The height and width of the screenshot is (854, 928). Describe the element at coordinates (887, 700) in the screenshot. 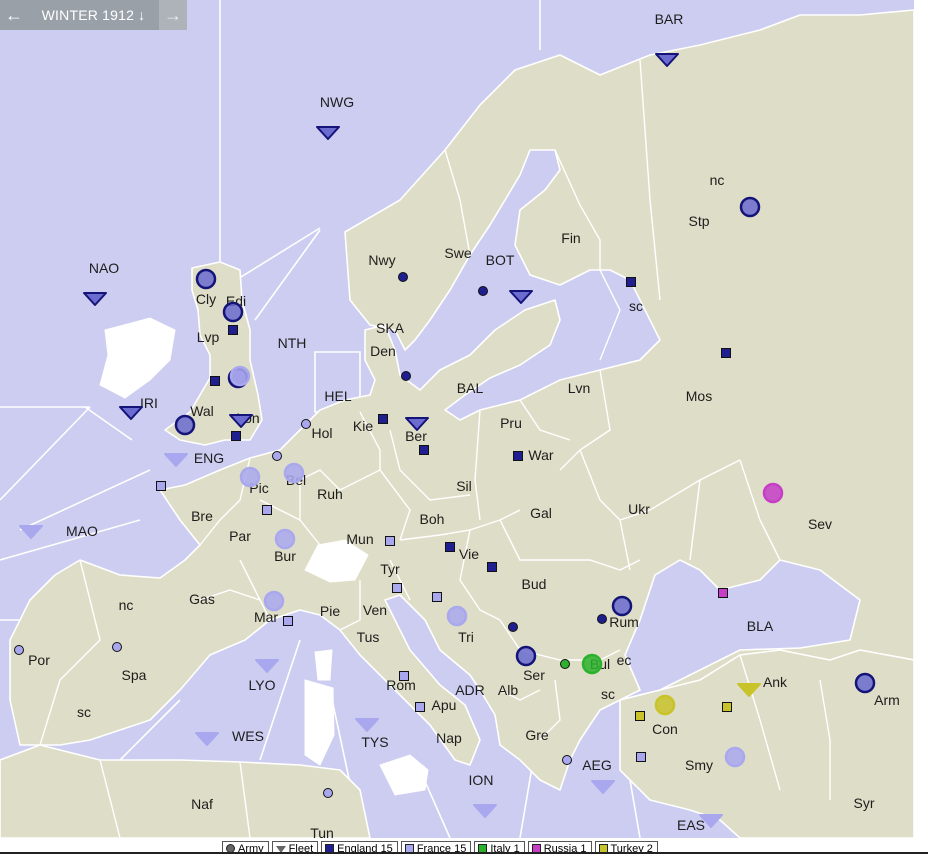

I see `province-label-arm: Arm` at that location.